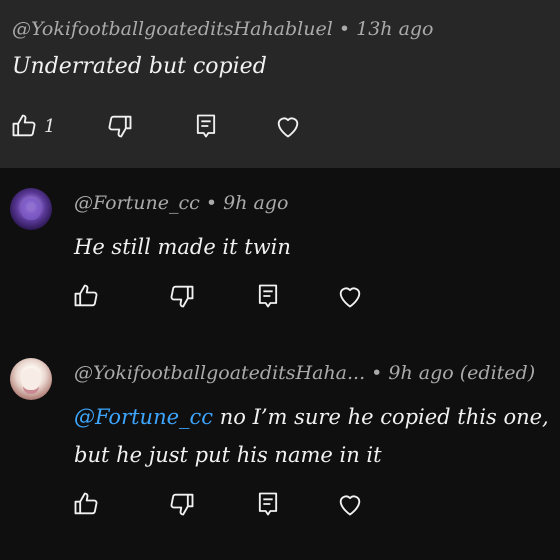  Describe the element at coordinates (143, 417) in the screenshot. I see `mention-link: @Fortune_cc` at that location.